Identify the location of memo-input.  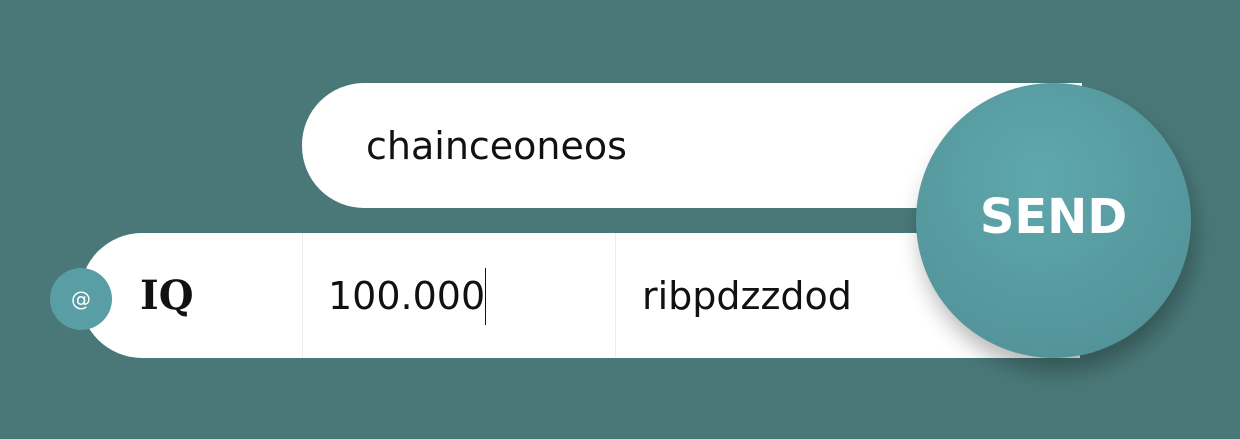
(777, 295).